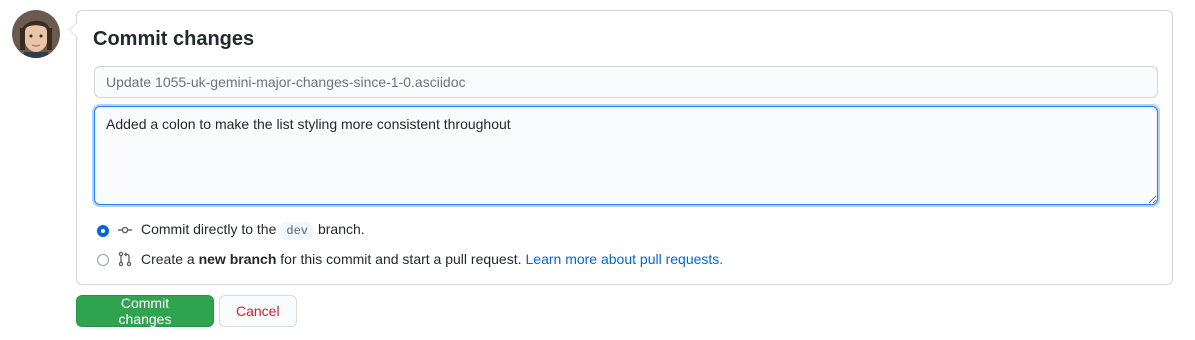  Describe the element at coordinates (103, 260) in the screenshot. I see `new-branch-radio` at that location.